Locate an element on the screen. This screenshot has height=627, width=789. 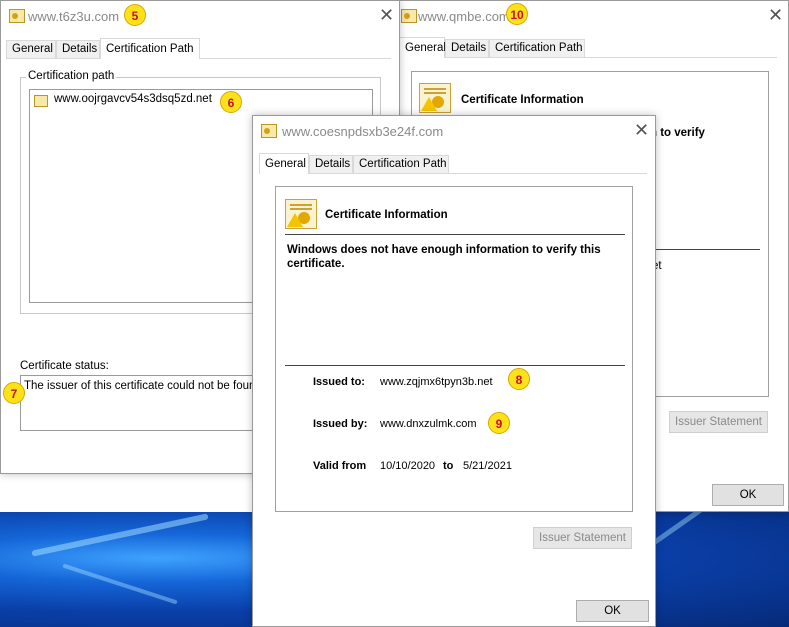
annotation-badge: 6 is located at coordinates (231, 102).